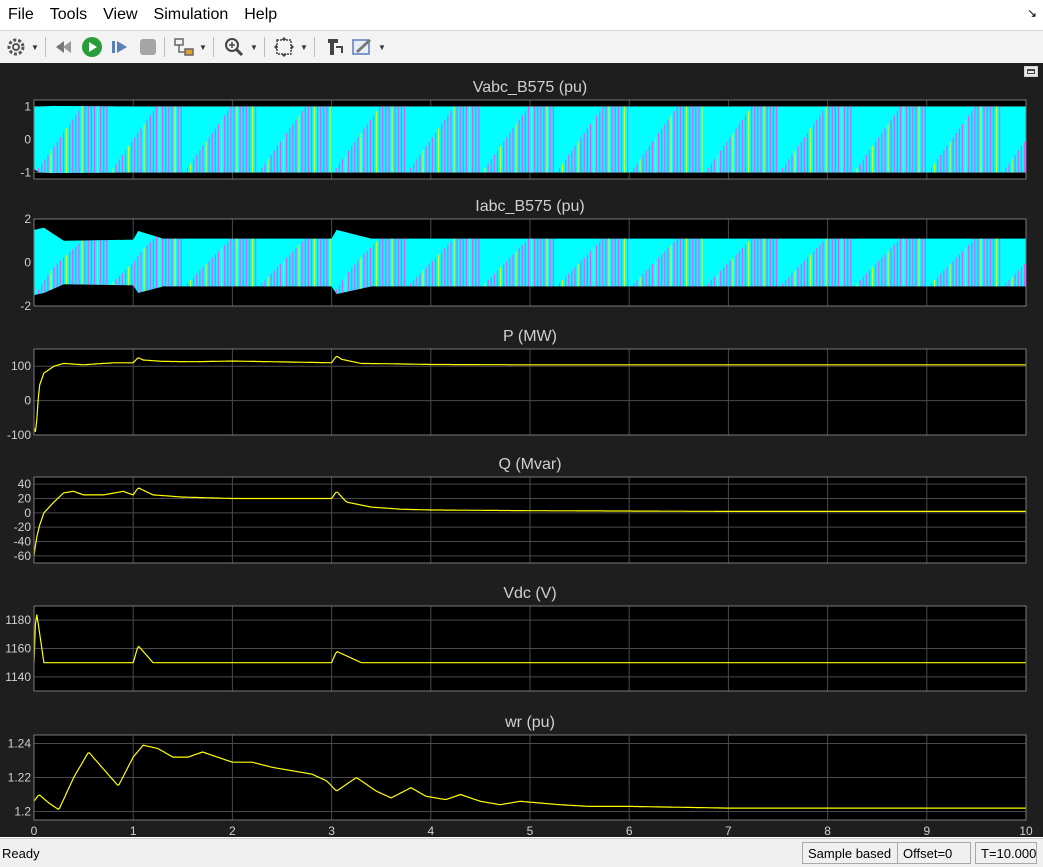 This screenshot has width=1043, height=867. I want to click on x-tick-label: 0, so click(34, 830).